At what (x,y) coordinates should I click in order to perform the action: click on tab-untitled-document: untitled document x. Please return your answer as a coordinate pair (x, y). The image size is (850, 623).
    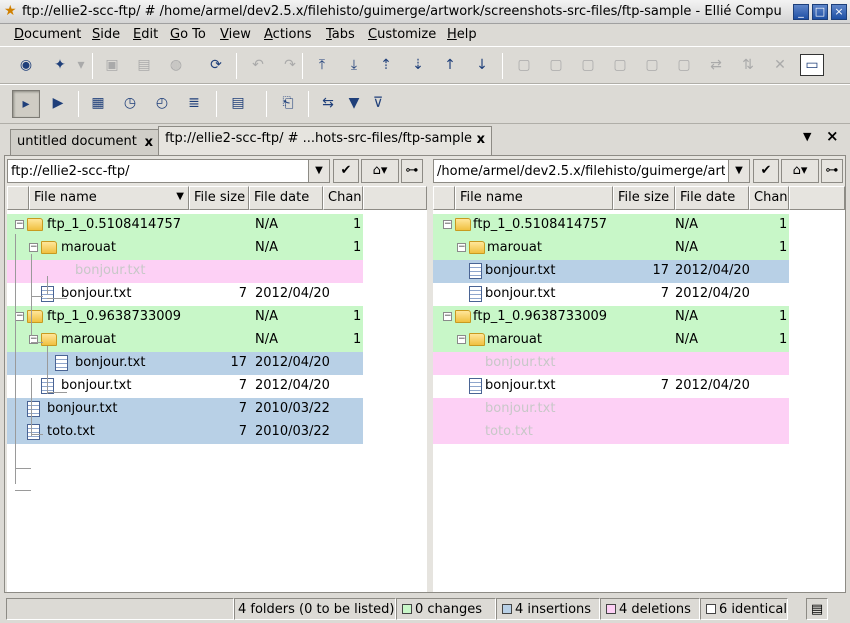
    Looking at the image, I should click on (85, 142).